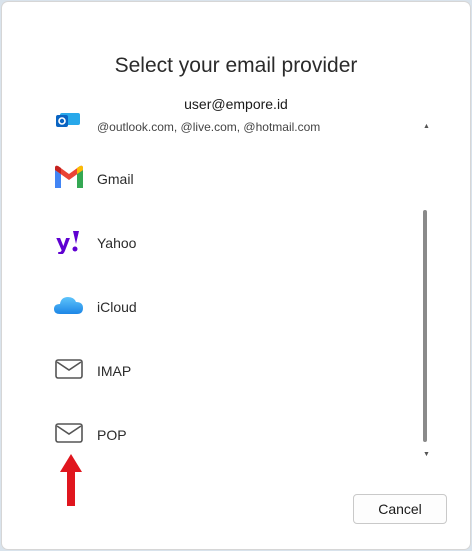  I want to click on provider-item-pop: POP, so click(212, 435).